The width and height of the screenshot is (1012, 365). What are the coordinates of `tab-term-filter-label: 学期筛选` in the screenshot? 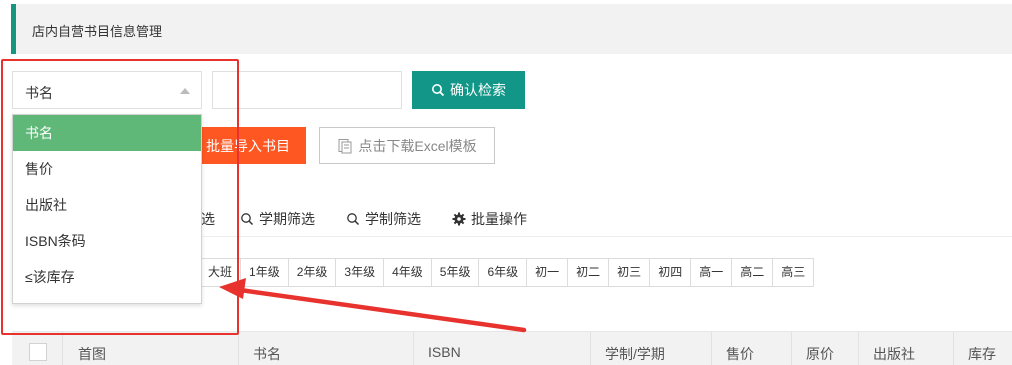 It's located at (287, 219).